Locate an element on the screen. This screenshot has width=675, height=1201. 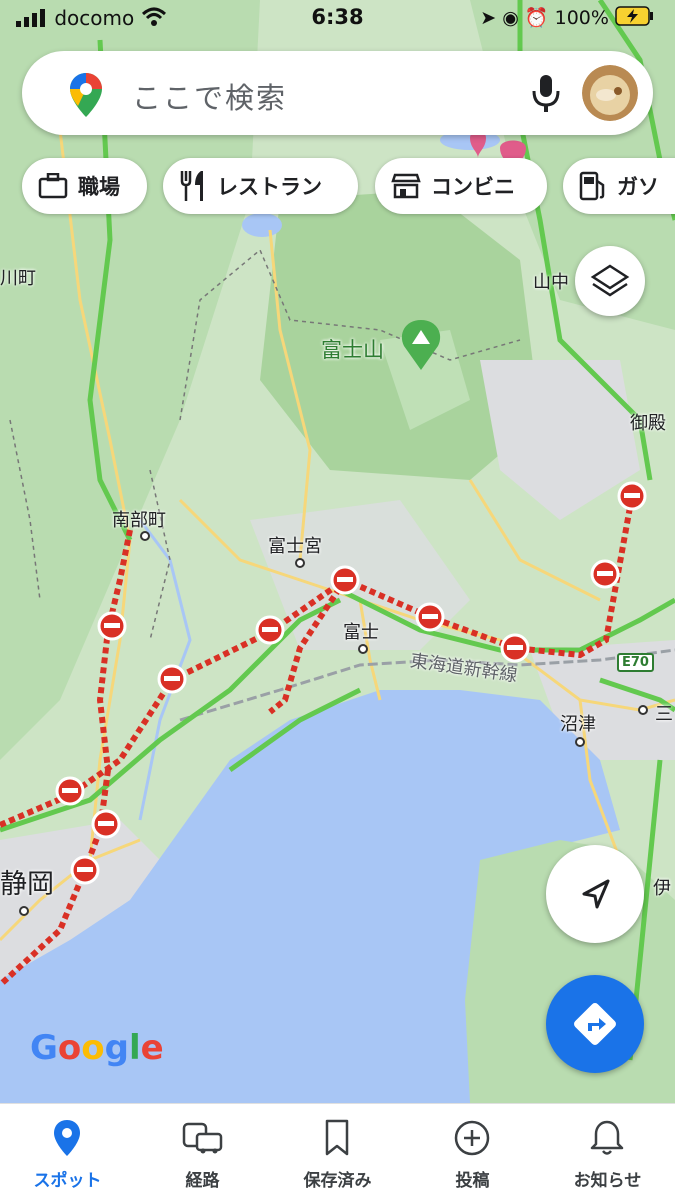
tab-explore: スポット is located at coordinates (67, 1152).